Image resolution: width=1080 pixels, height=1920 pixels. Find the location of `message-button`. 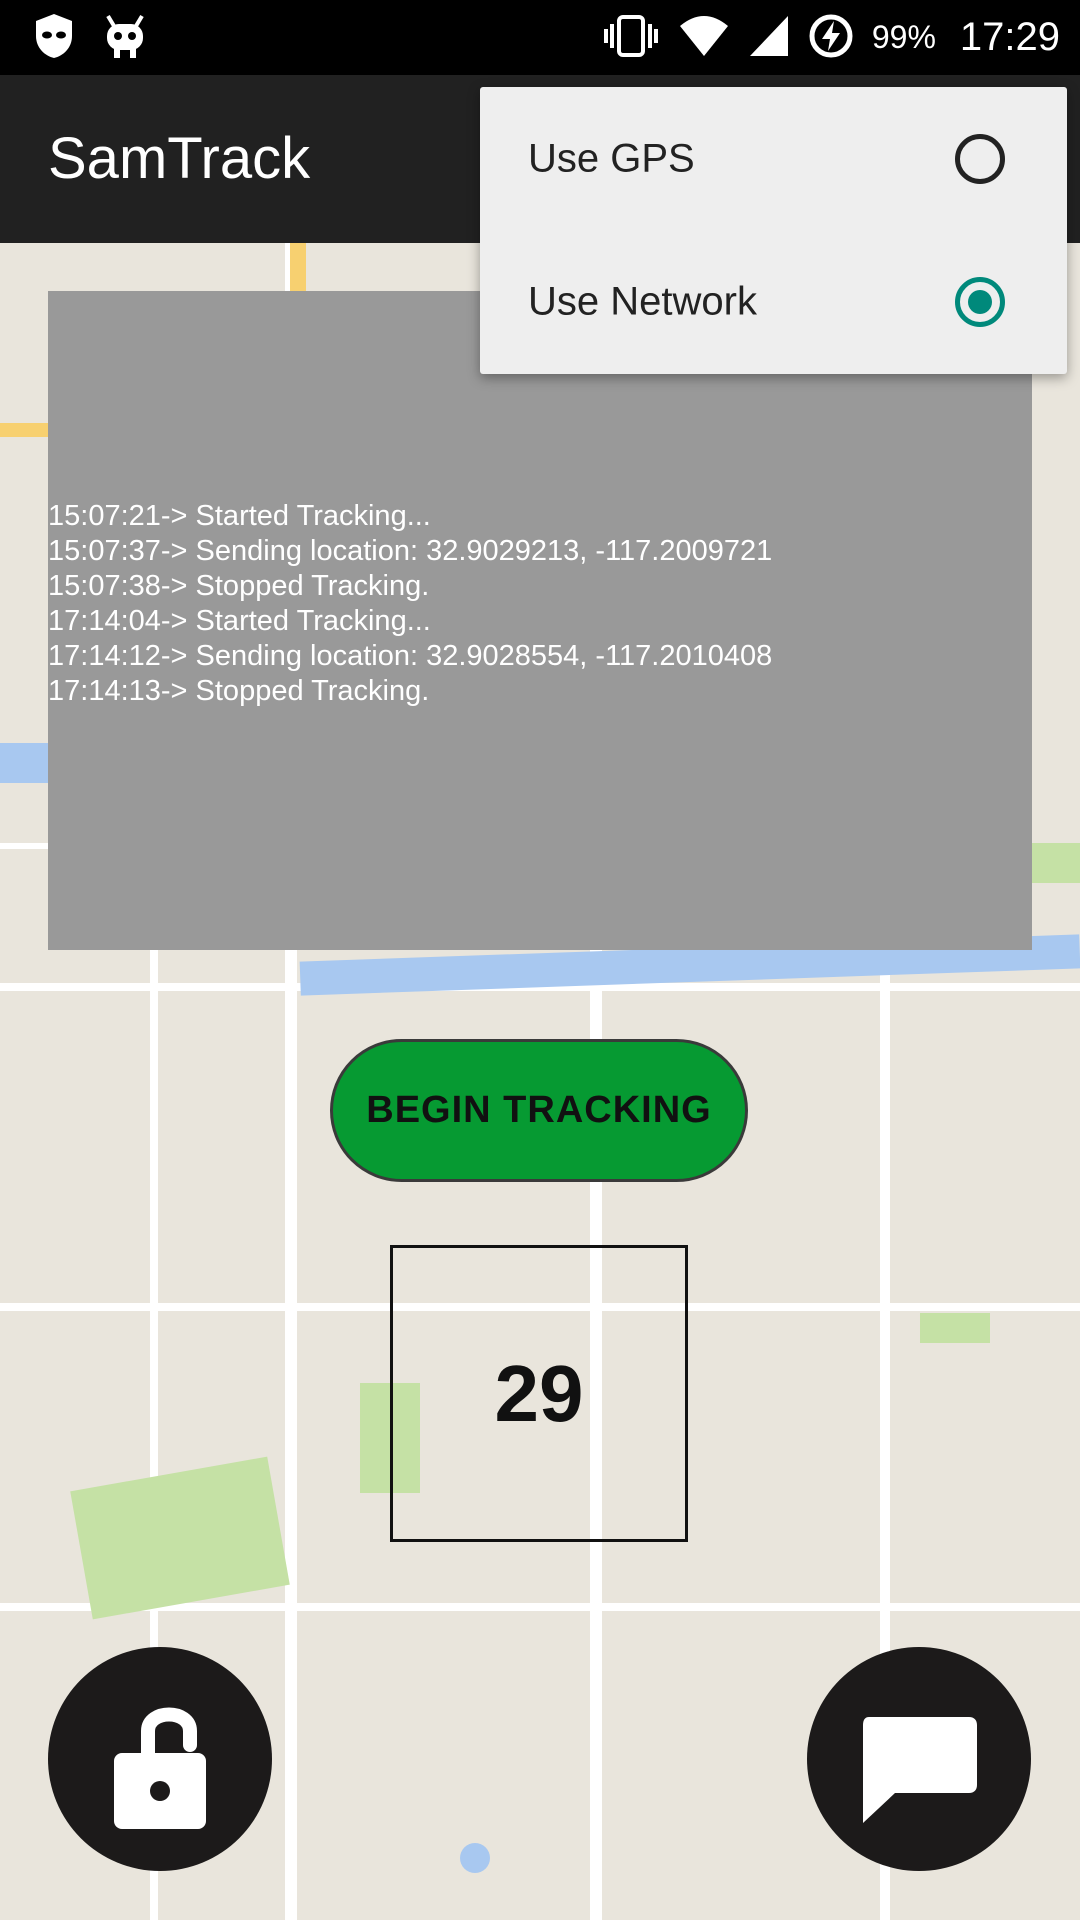

message-button is located at coordinates (919, 1759).